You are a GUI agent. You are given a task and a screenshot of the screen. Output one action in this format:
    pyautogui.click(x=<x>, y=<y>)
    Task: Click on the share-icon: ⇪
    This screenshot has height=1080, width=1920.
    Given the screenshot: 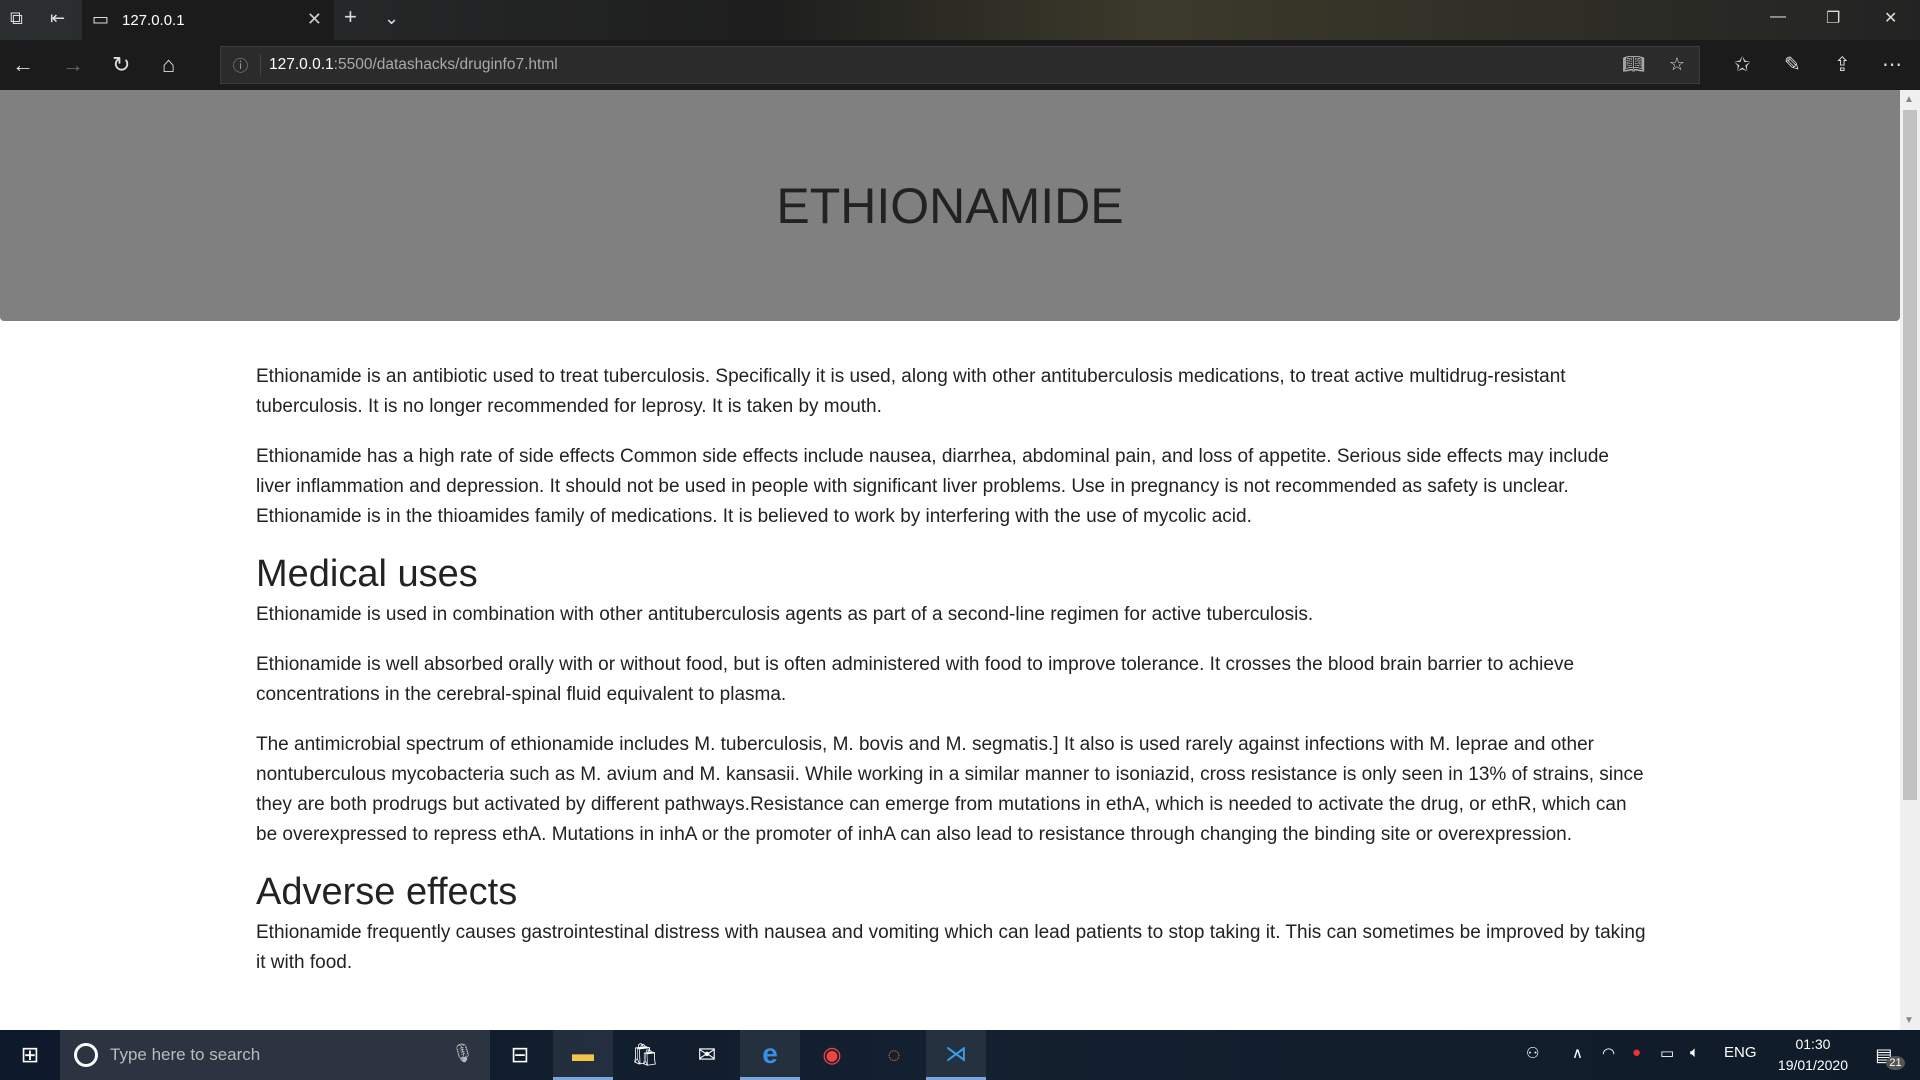 What is the action you would take?
    pyautogui.click(x=1842, y=64)
    